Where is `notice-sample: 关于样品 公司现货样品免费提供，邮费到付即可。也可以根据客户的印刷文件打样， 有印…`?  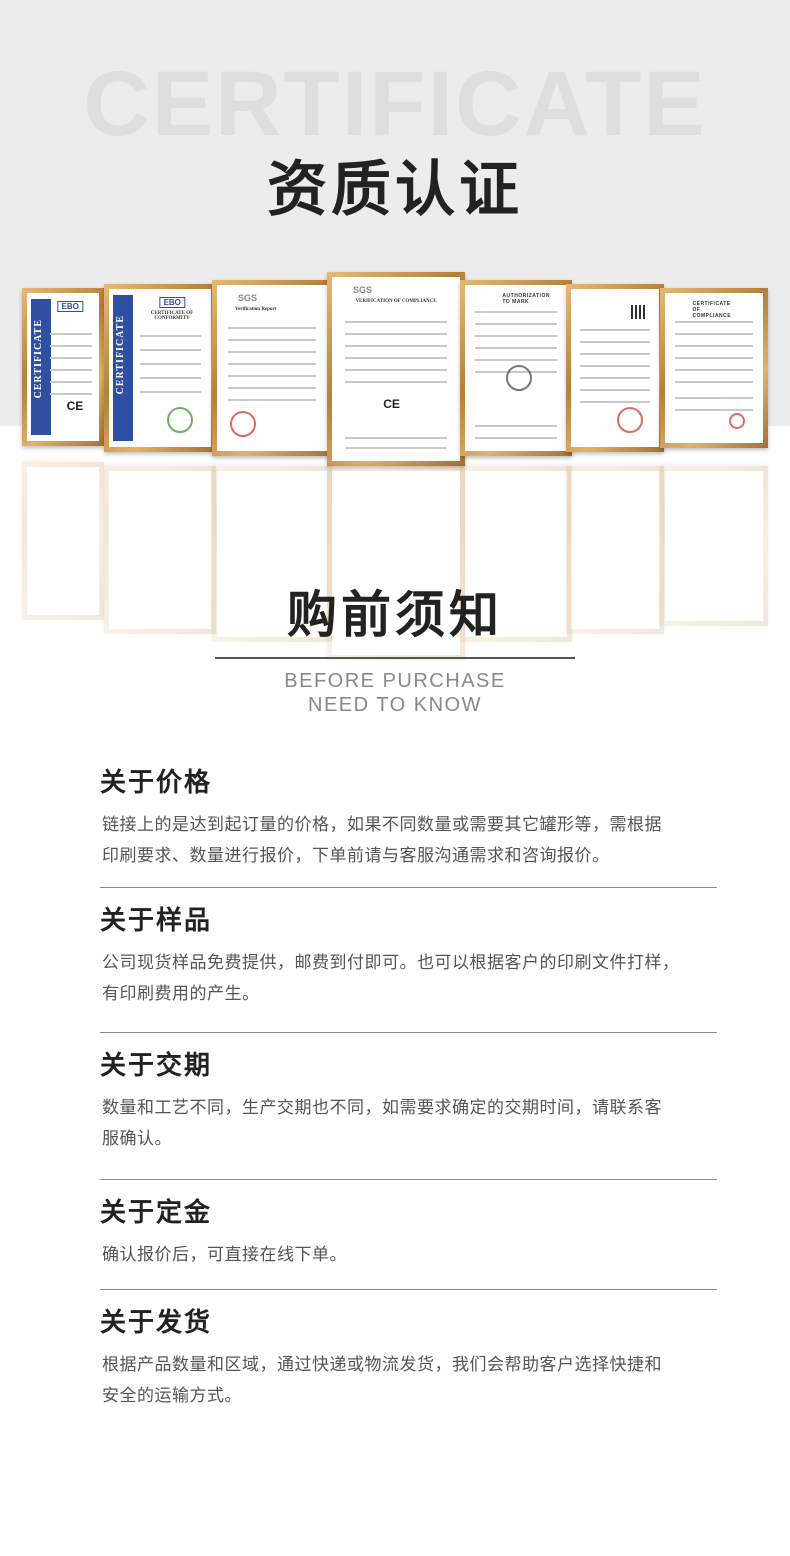
notice-sample: 关于样品 公司现货样品免费提供，邮费到付即可。也可以根据客户的印刷文件打样， 有印… is located at coordinates (408, 959).